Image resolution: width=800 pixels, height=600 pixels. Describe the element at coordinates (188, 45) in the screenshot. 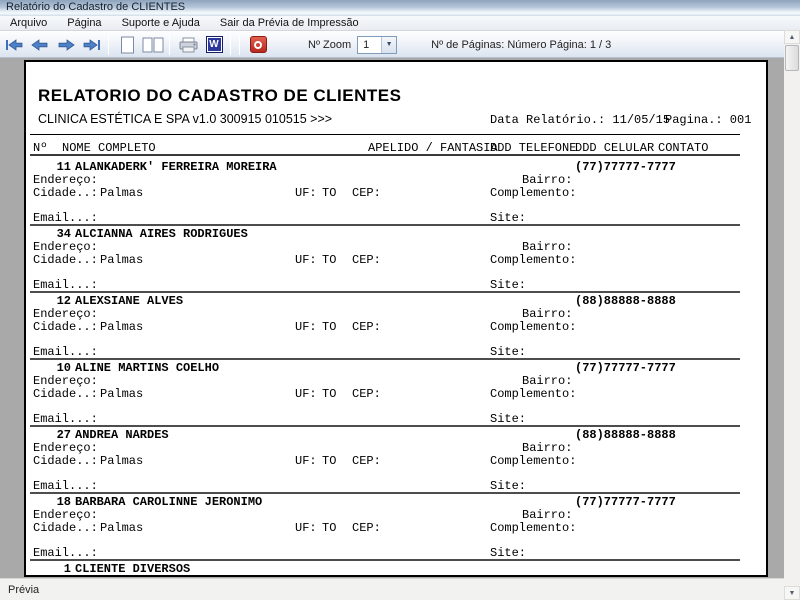

I see `print-button` at that location.